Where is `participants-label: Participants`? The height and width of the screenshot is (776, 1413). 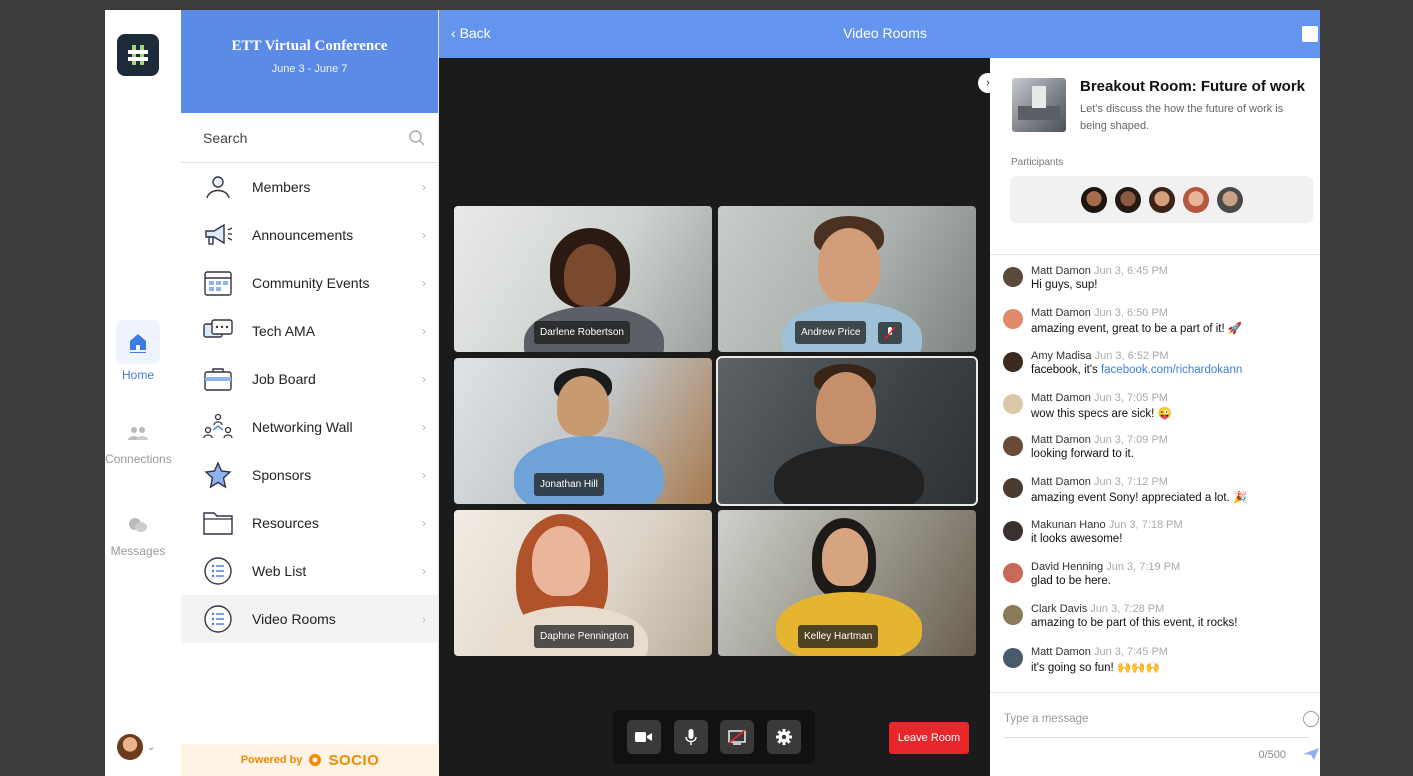 participants-label: Participants is located at coordinates (1037, 162).